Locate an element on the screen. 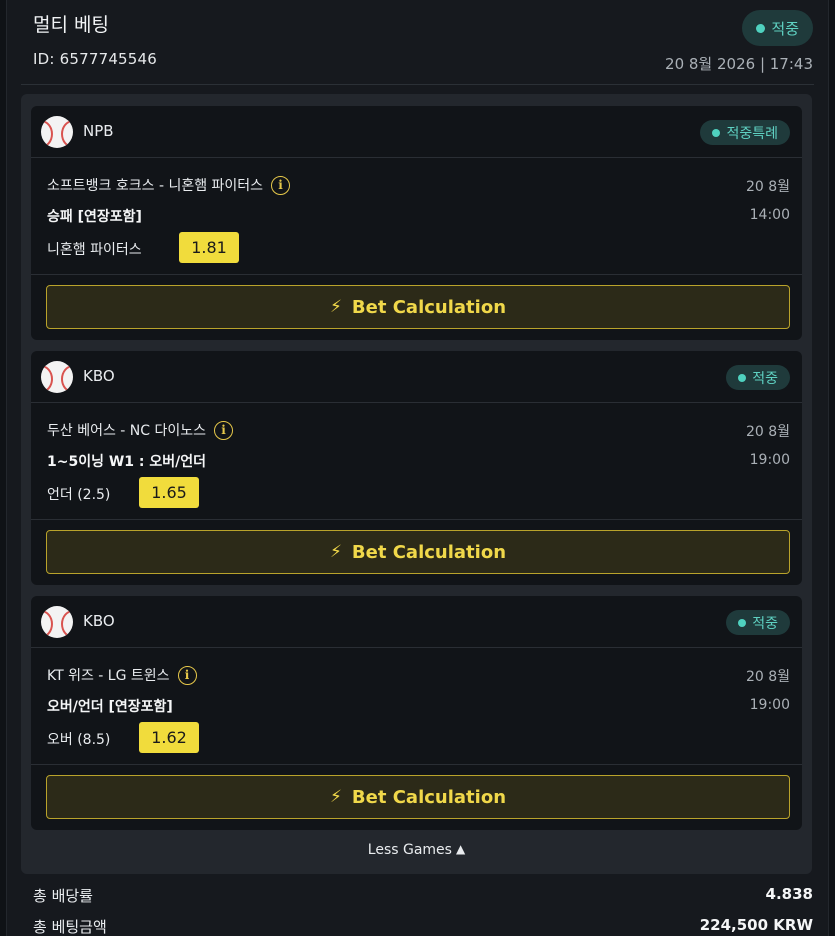 The height and width of the screenshot is (936, 835). odds-badge: 1.62 is located at coordinates (169, 737).